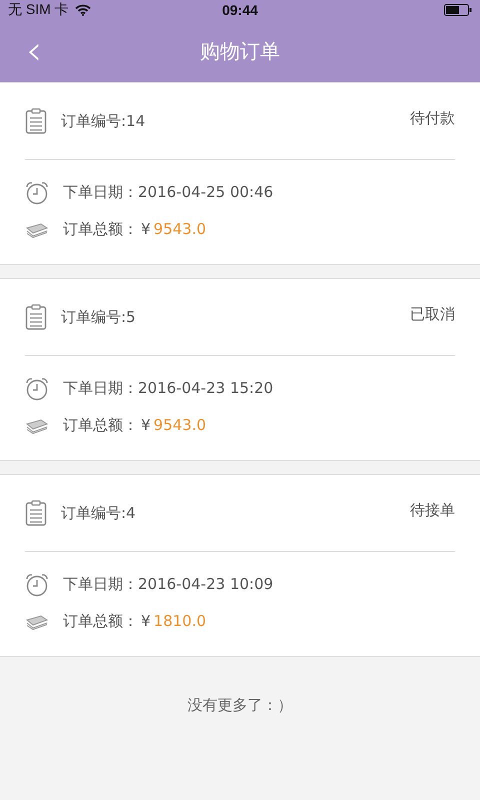  I want to click on back-button: ‹, so click(34, 51).